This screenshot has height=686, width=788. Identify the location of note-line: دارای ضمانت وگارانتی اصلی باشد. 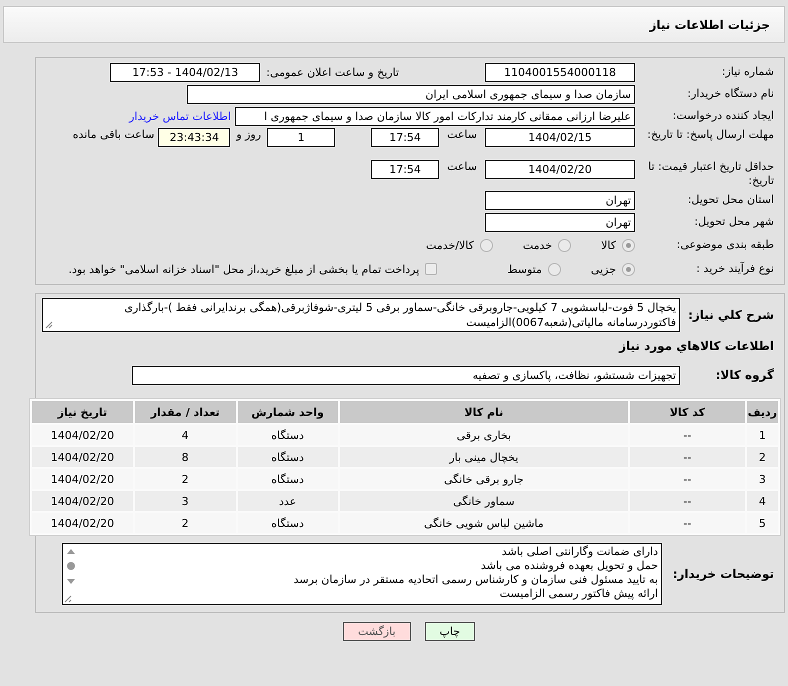
(579, 552).